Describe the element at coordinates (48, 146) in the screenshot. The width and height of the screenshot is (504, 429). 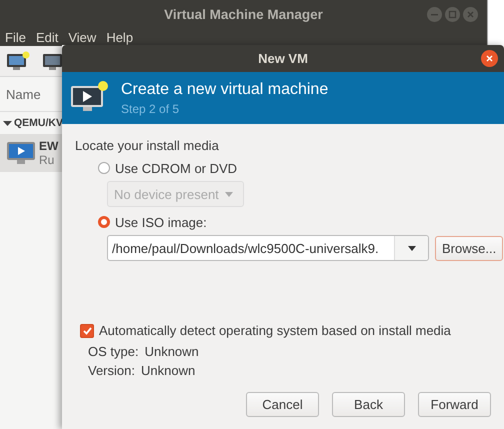
I see `vm-name: EW` at that location.